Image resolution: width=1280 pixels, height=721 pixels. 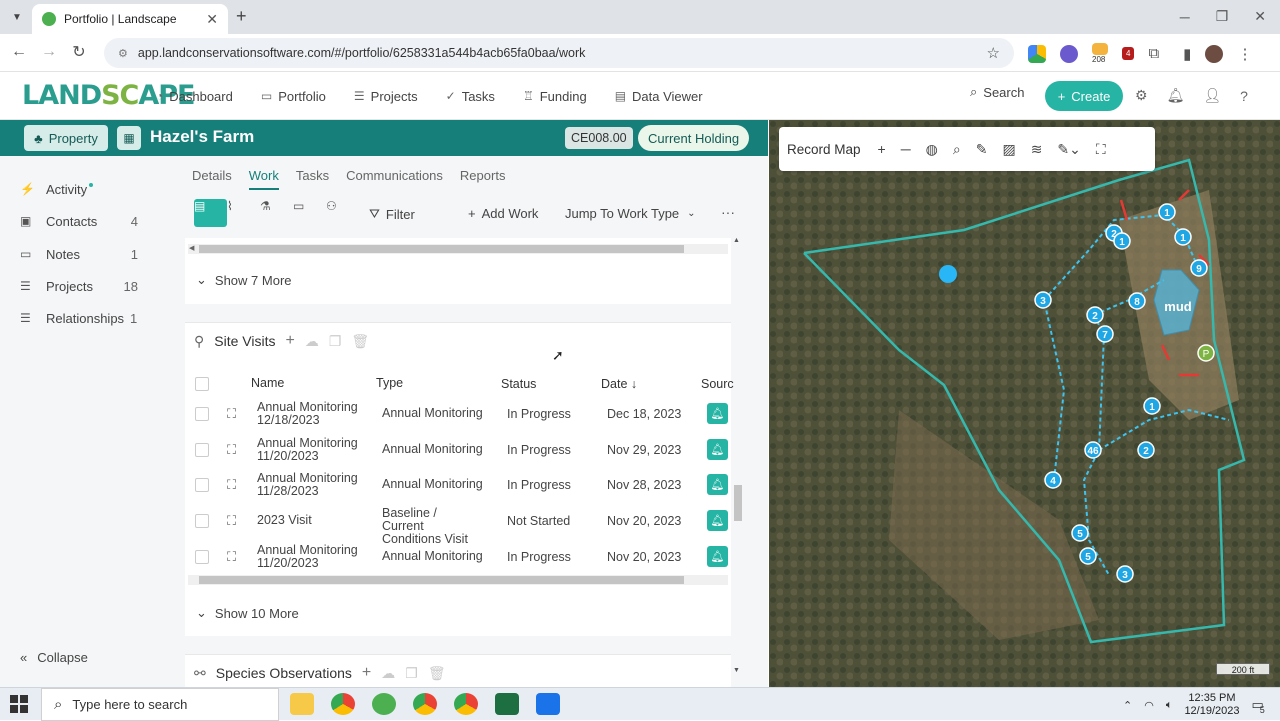 I want to click on drive-extension-icon, so click(x=1037, y=53).